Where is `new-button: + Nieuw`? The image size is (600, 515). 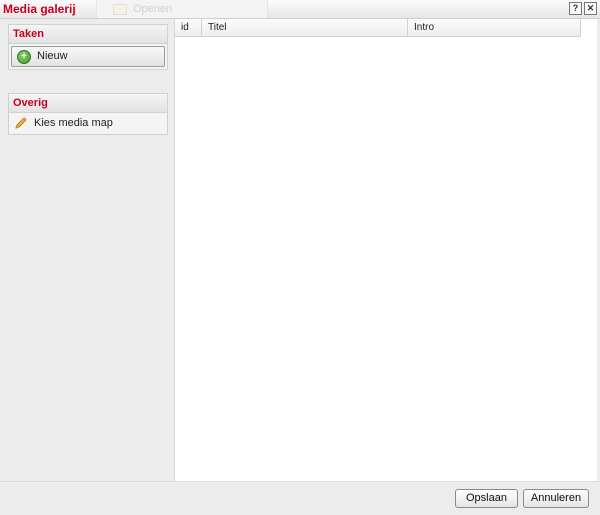 new-button: + Nieuw is located at coordinates (88, 56).